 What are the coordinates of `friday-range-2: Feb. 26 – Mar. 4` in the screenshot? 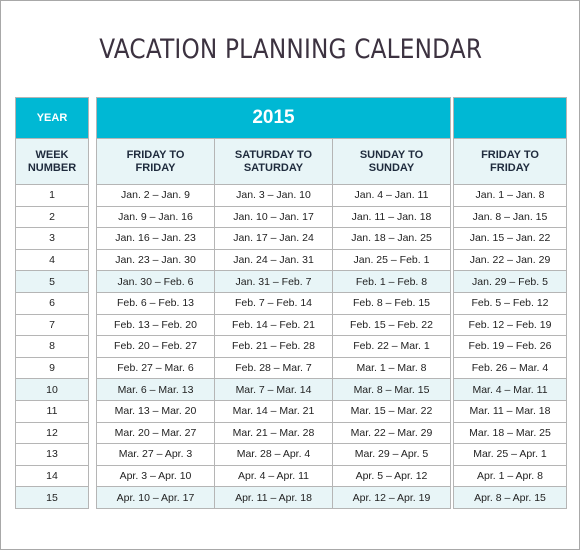 It's located at (510, 368).